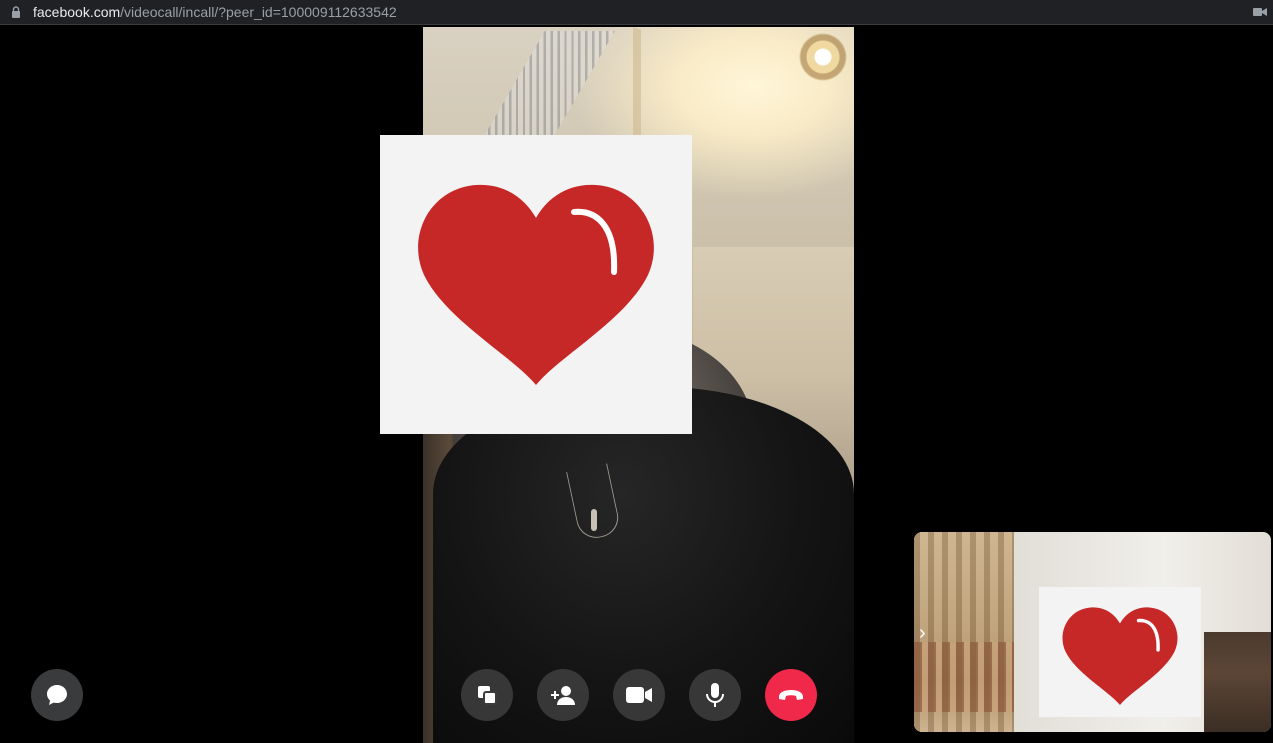 This screenshot has width=1273, height=743. What do you see at coordinates (1237, 682) in the screenshot?
I see `furniture` at bounding box center [1237, 682].